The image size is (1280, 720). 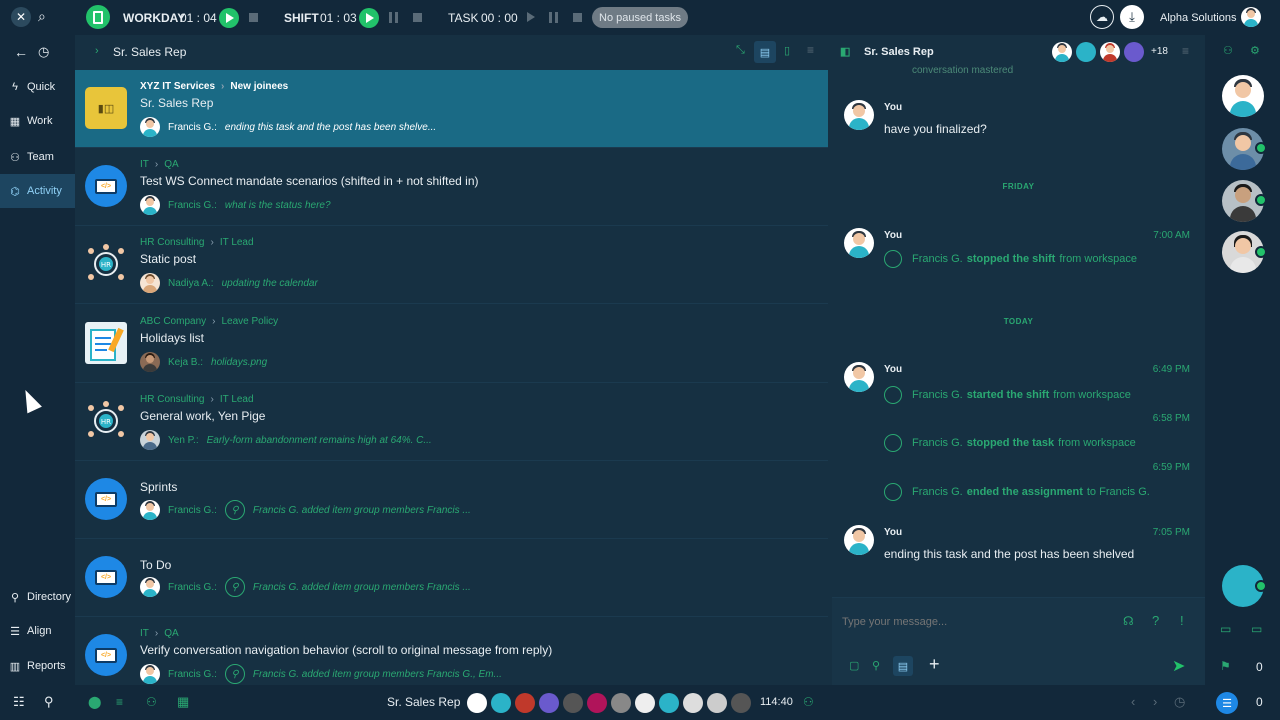 What do you see at coordinates (37, 666) in the screenshot?
I see `nav-item-reports: ▥ Reports` at bounding box center [37, 666].